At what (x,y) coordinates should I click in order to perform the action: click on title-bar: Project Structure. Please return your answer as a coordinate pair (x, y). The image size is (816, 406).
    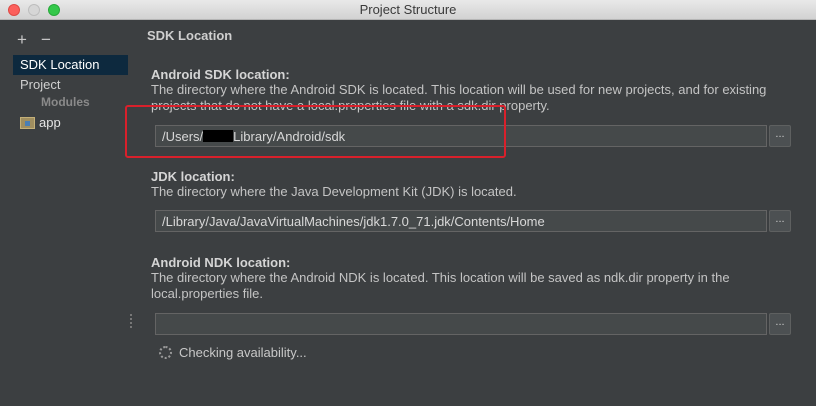
    Looking at the image, I should click on (408, 10).